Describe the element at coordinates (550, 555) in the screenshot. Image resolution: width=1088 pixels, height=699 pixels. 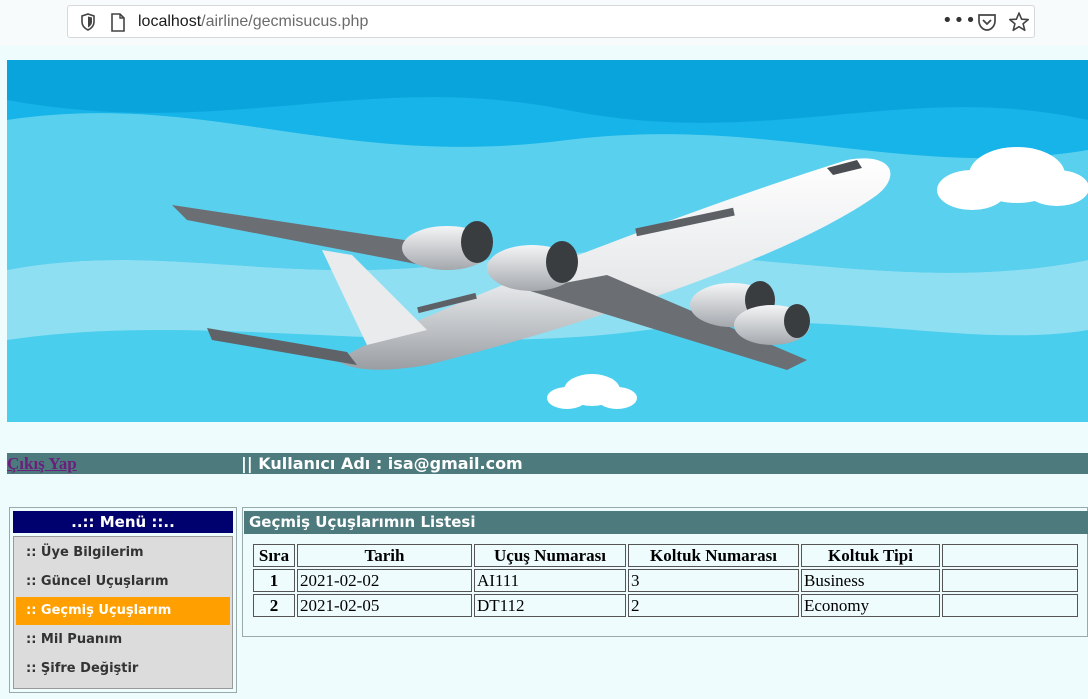
I see `column-header: Uçuş Numarası` at that location.